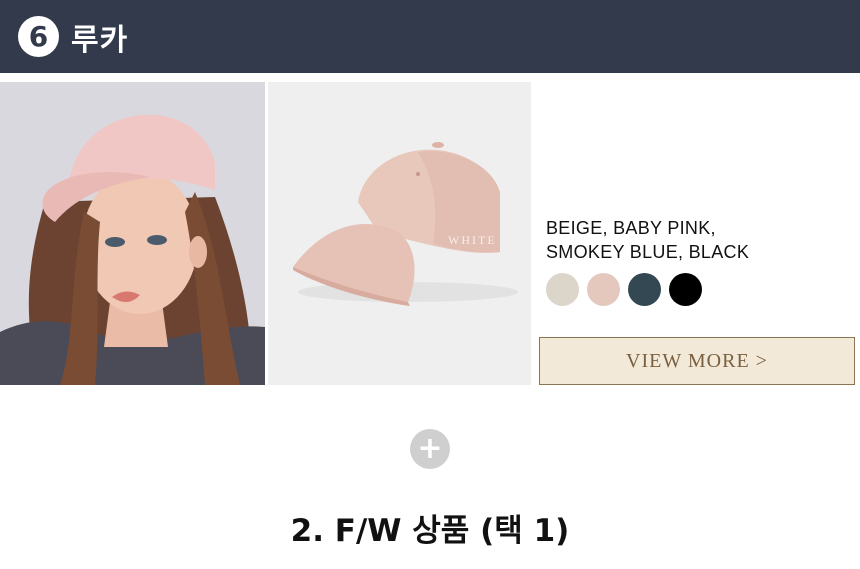  Describe the element at coordinates (603, 289) in the screenshot. I see `swatch-baby-pink` at that location.